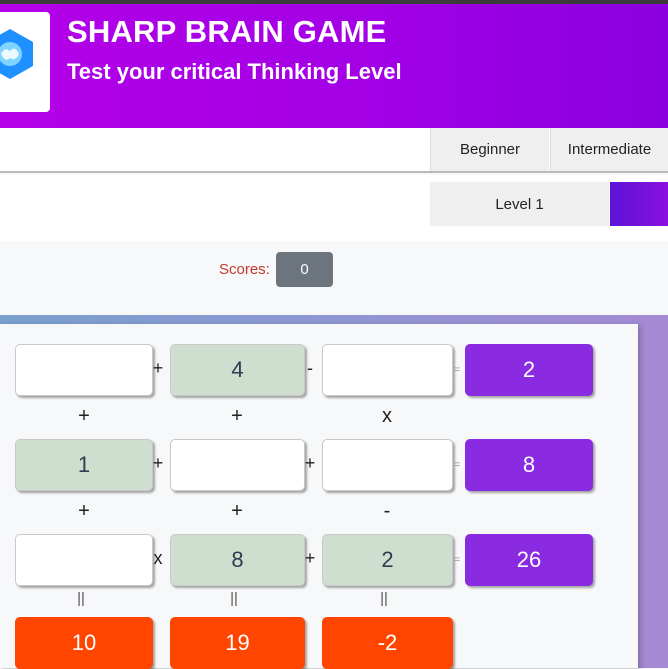 This screenshot has width=668, height=669. What do you see at coordinates (609, 149) in the screenshot?
I see `tab-intermediate: Intermediate` at bounding box center [609, 149].